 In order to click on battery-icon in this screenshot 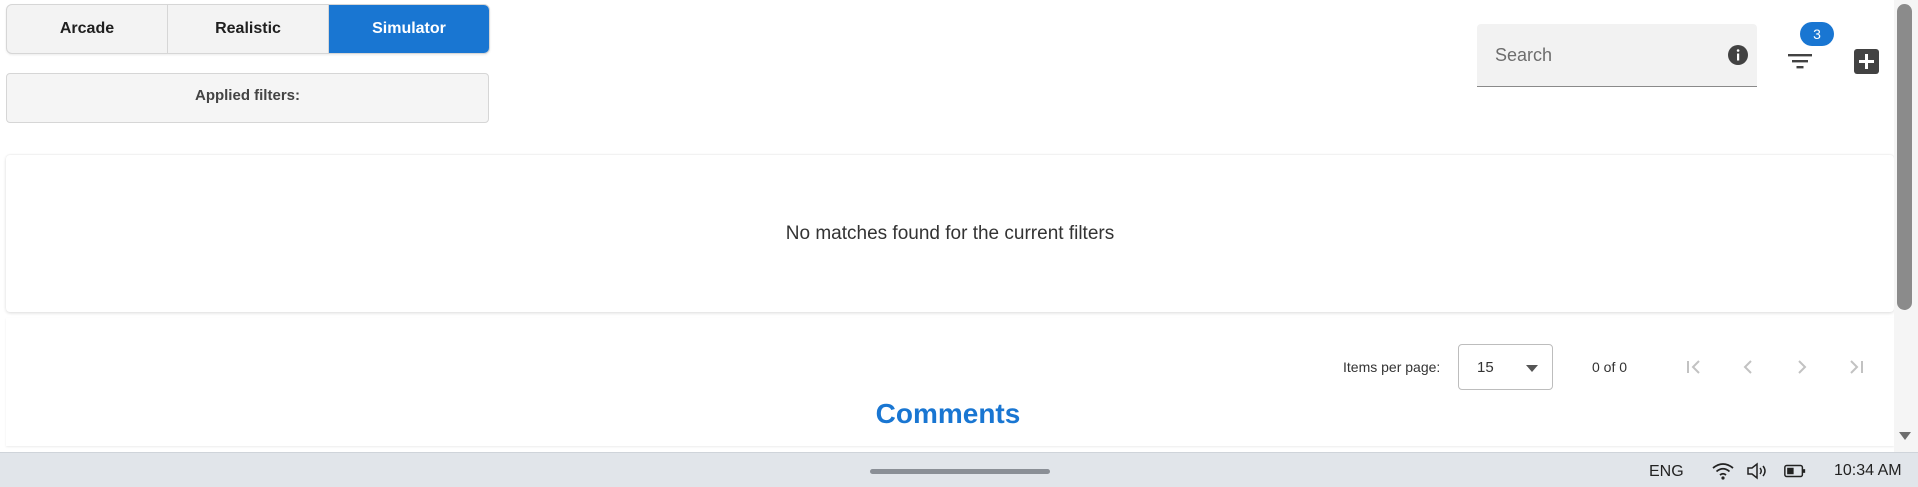, I will do `click(1795, 471)`.